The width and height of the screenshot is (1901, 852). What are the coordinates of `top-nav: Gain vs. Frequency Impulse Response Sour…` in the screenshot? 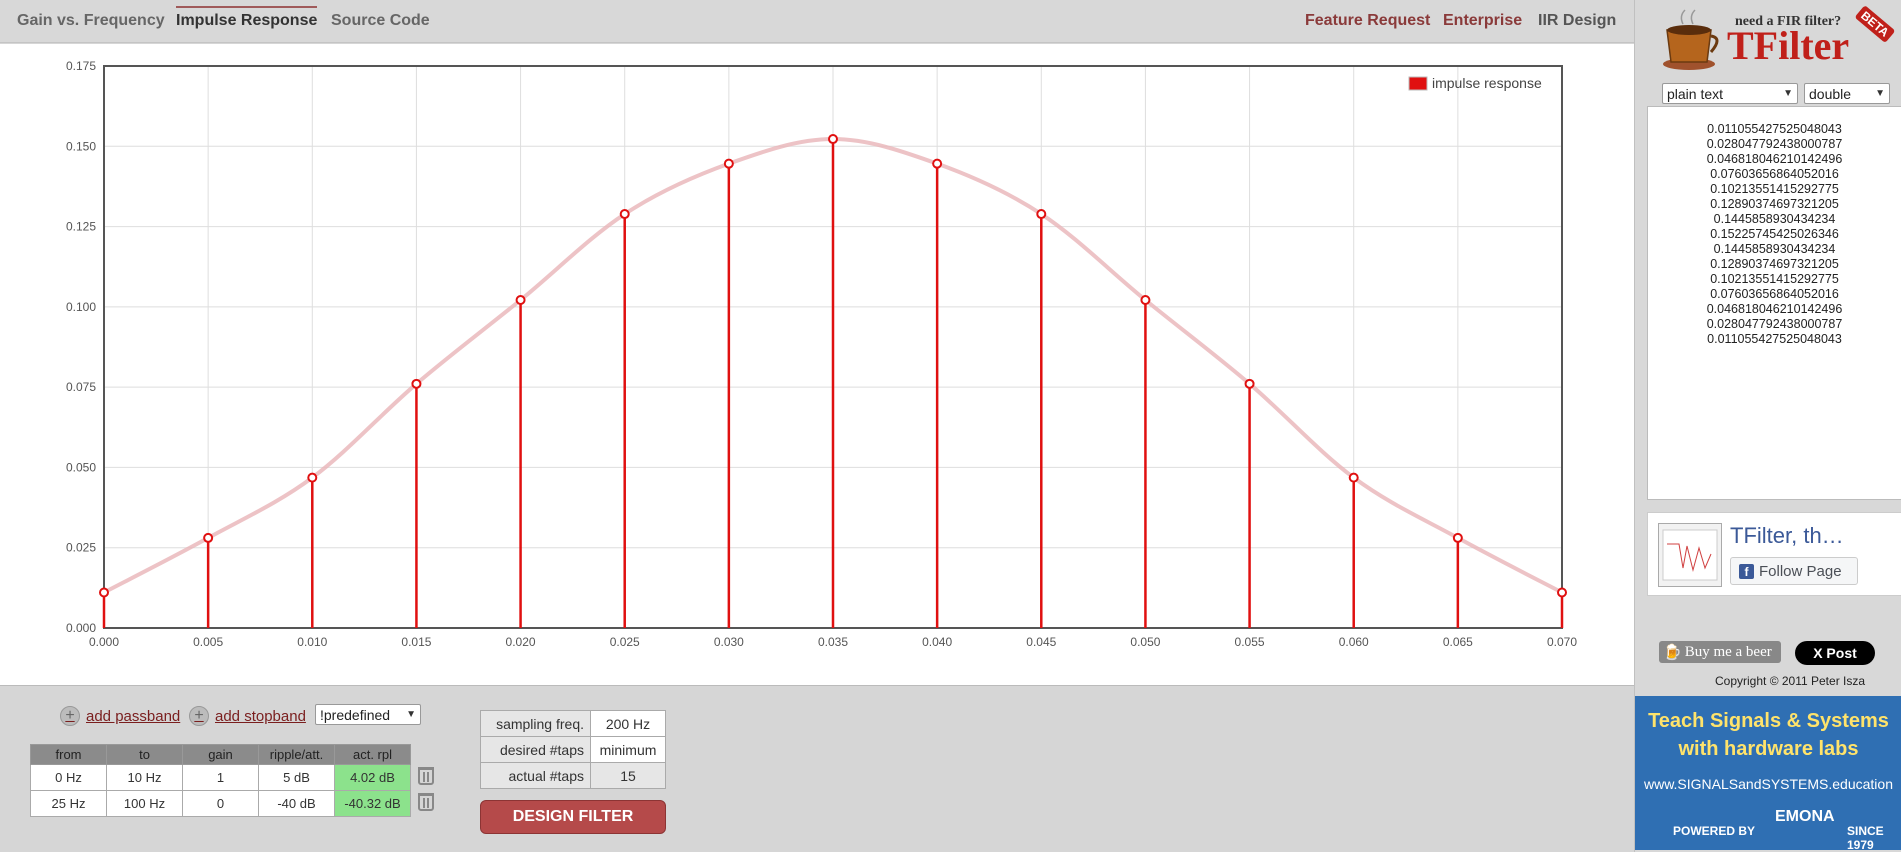 It's located at (817, 21).